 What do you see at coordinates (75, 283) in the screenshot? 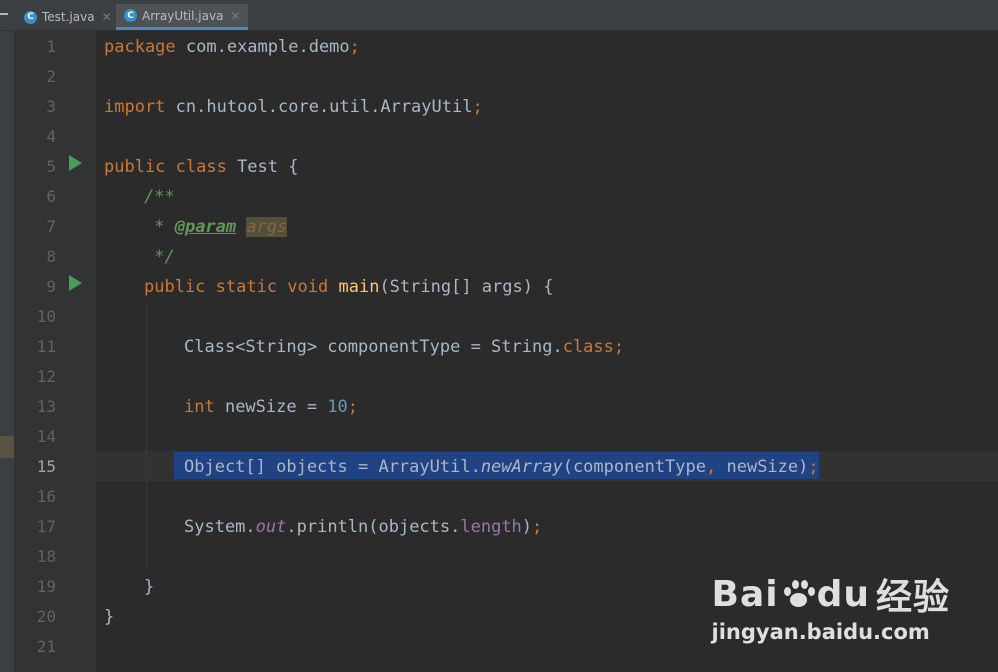
I see `run-main-icon` at bounding box center [75, 283].